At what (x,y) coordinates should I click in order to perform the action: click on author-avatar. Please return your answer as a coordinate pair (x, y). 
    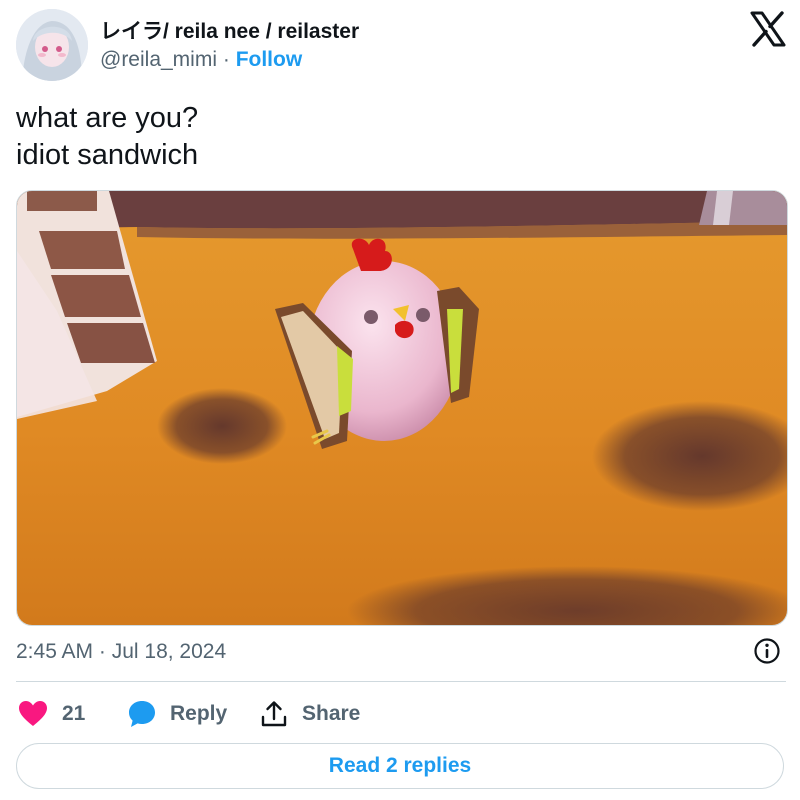
    Looking at the image, I should click on (52, 45).